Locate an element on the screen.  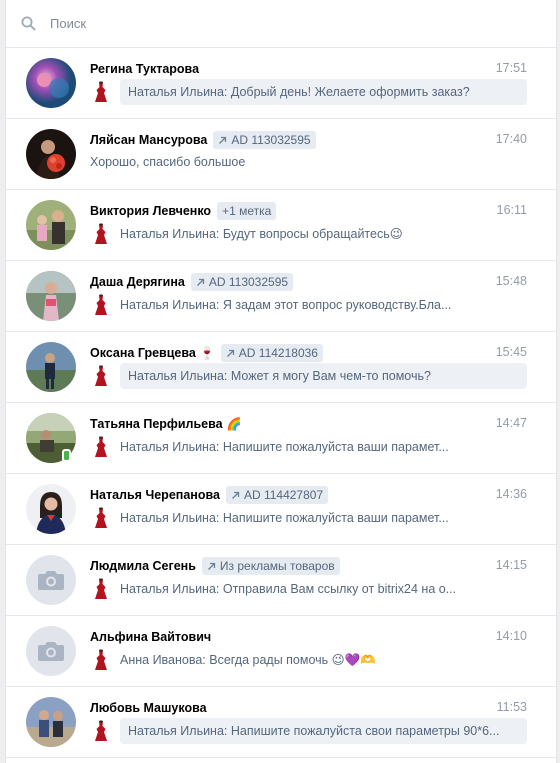
dialog-name-line: Альфина Вайтович is located at coordinates (150, 637).